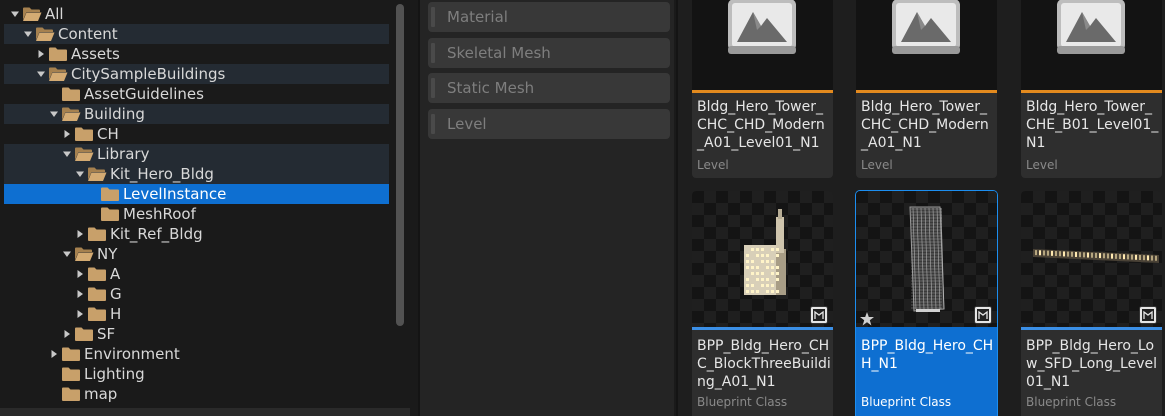 This screenshot has width=1165, height=416. What do you see at coordinates (196, 334) in the screenshot?
I see `tree-item-sf: SF` at bounding box center [196, 334].